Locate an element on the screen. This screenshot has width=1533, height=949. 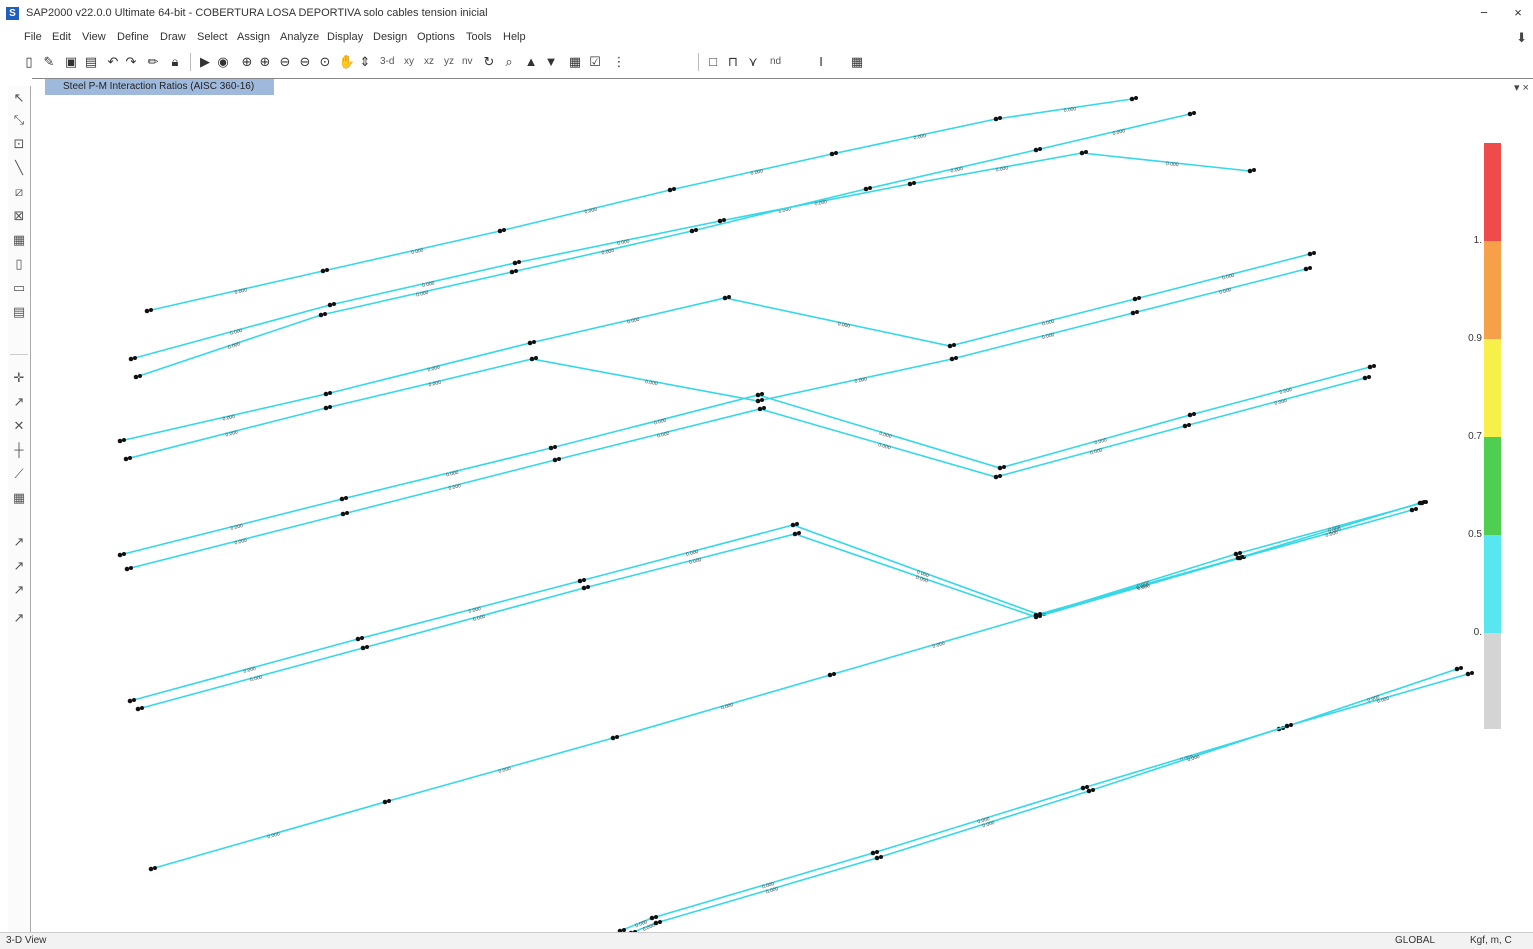
sap2000-app-icon: S is located at coordinates (12, 13).